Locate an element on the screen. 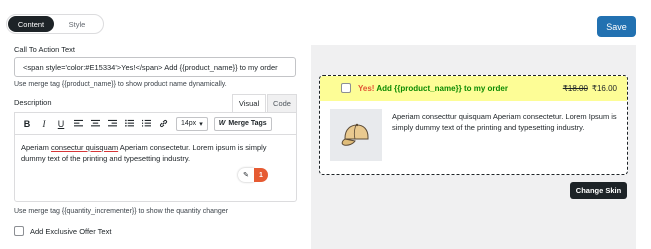 This screenshot has width=651, height=249. price-new: ₹16.00 is located at coordinates (604, 88).